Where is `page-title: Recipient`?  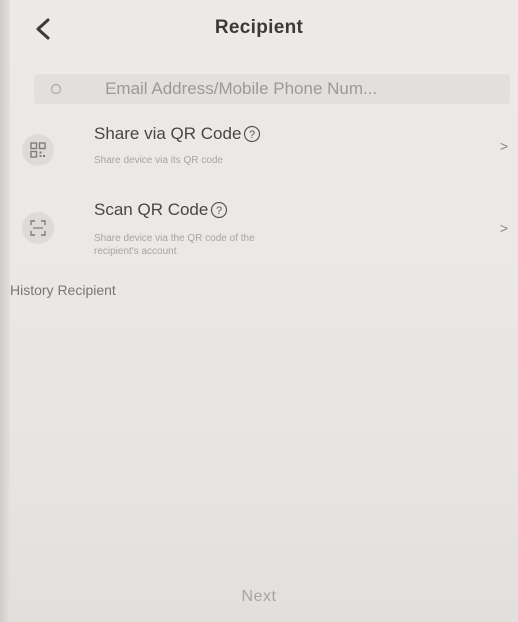 page-title: Recipient is located at coordinates (259, 27).